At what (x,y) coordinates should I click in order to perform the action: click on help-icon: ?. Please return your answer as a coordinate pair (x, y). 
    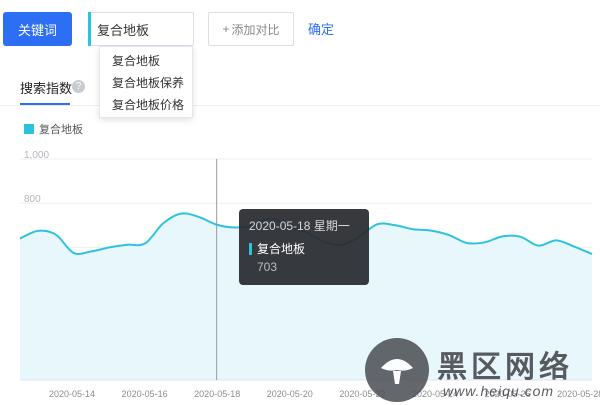
    Looking at the image, I should click on (78, 86).